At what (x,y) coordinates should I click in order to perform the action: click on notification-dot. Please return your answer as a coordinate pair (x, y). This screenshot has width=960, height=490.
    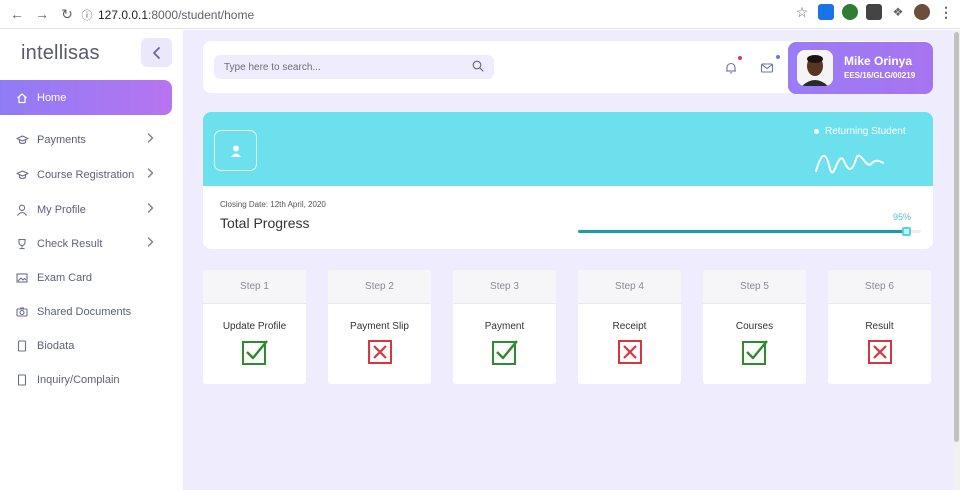
    Looking at the image, I should click on (740, 58).